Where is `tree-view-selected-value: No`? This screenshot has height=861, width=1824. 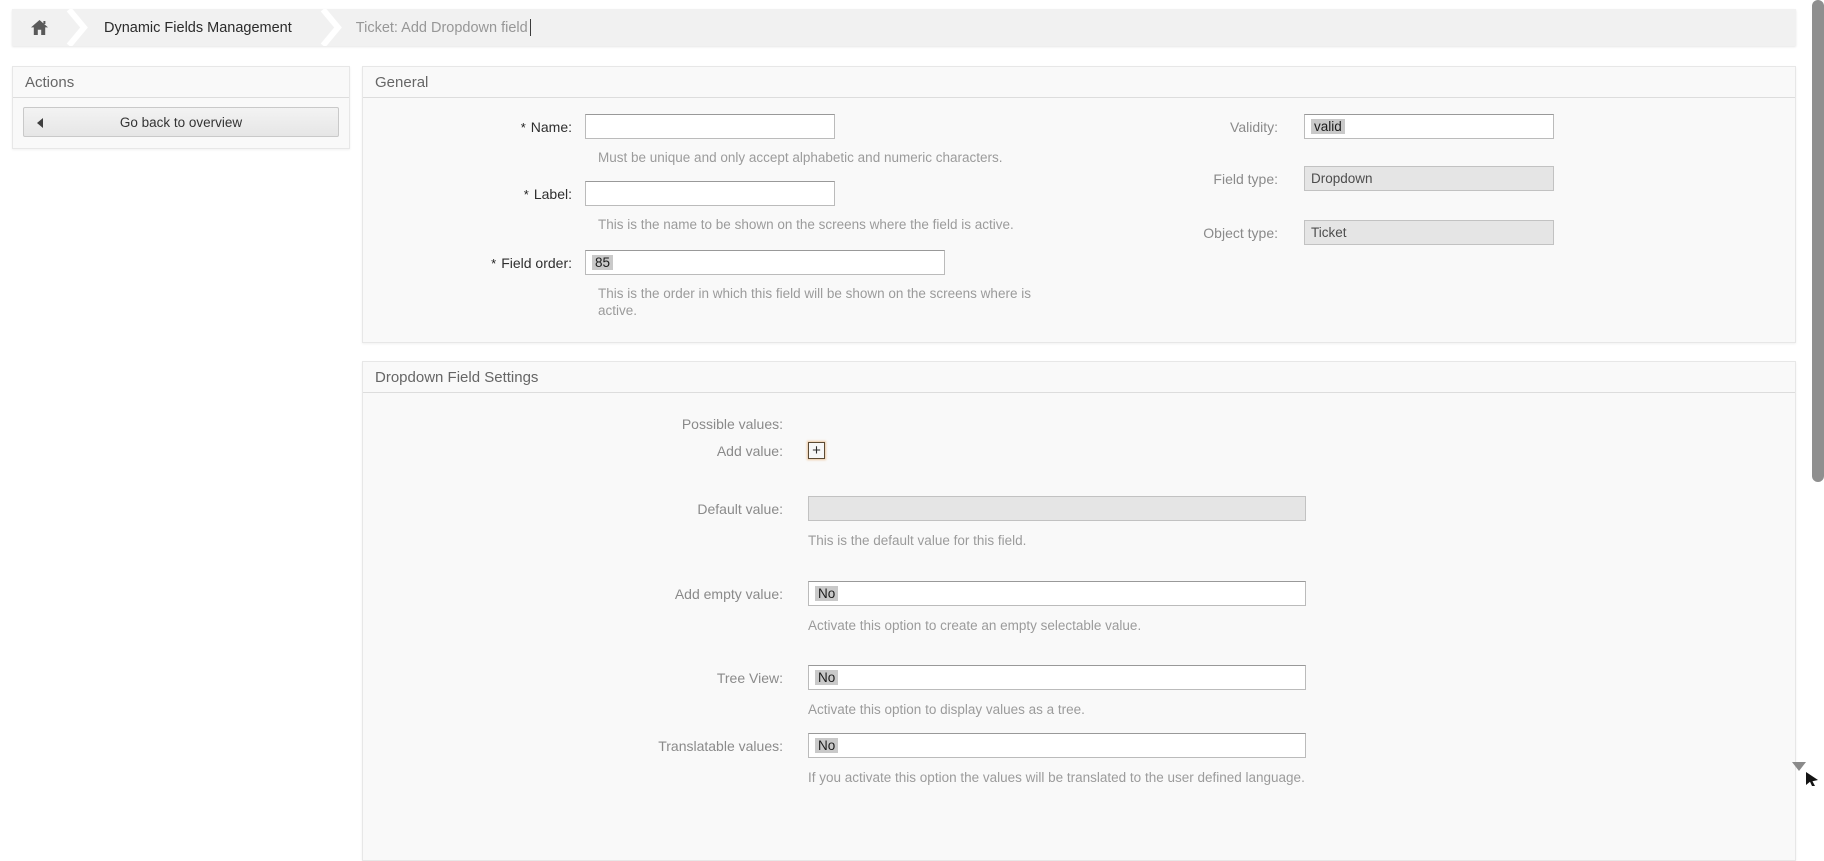
tree-view-selected-value: No is located at coordinates (827, 677).